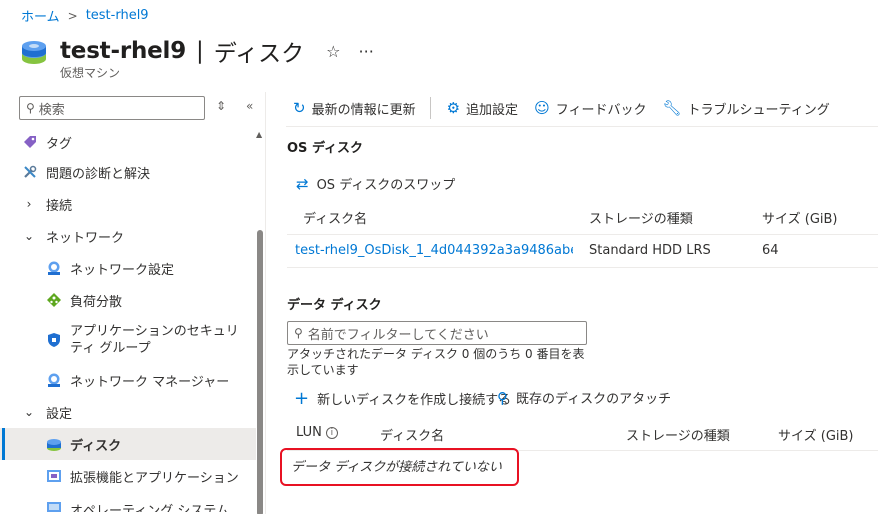  I want to click on additional-settings-button: ⚙ 追加設定, so click(482, 108).